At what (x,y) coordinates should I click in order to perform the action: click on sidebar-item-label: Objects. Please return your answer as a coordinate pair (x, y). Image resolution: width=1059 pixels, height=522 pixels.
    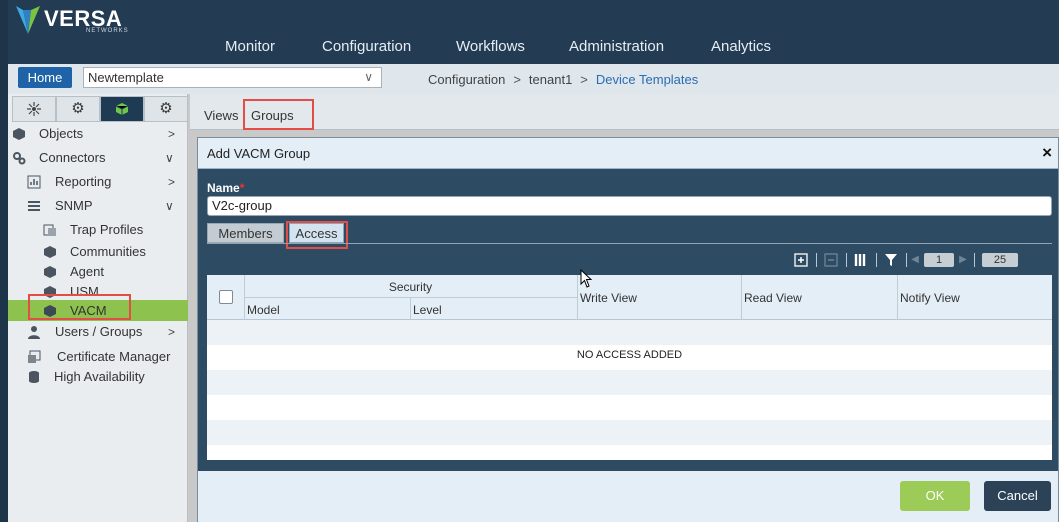
    Looking at the image, I should click on (61, 133).